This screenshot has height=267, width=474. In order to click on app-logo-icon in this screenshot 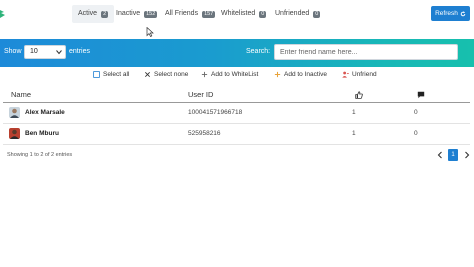, I will do `click(2, 14)`.